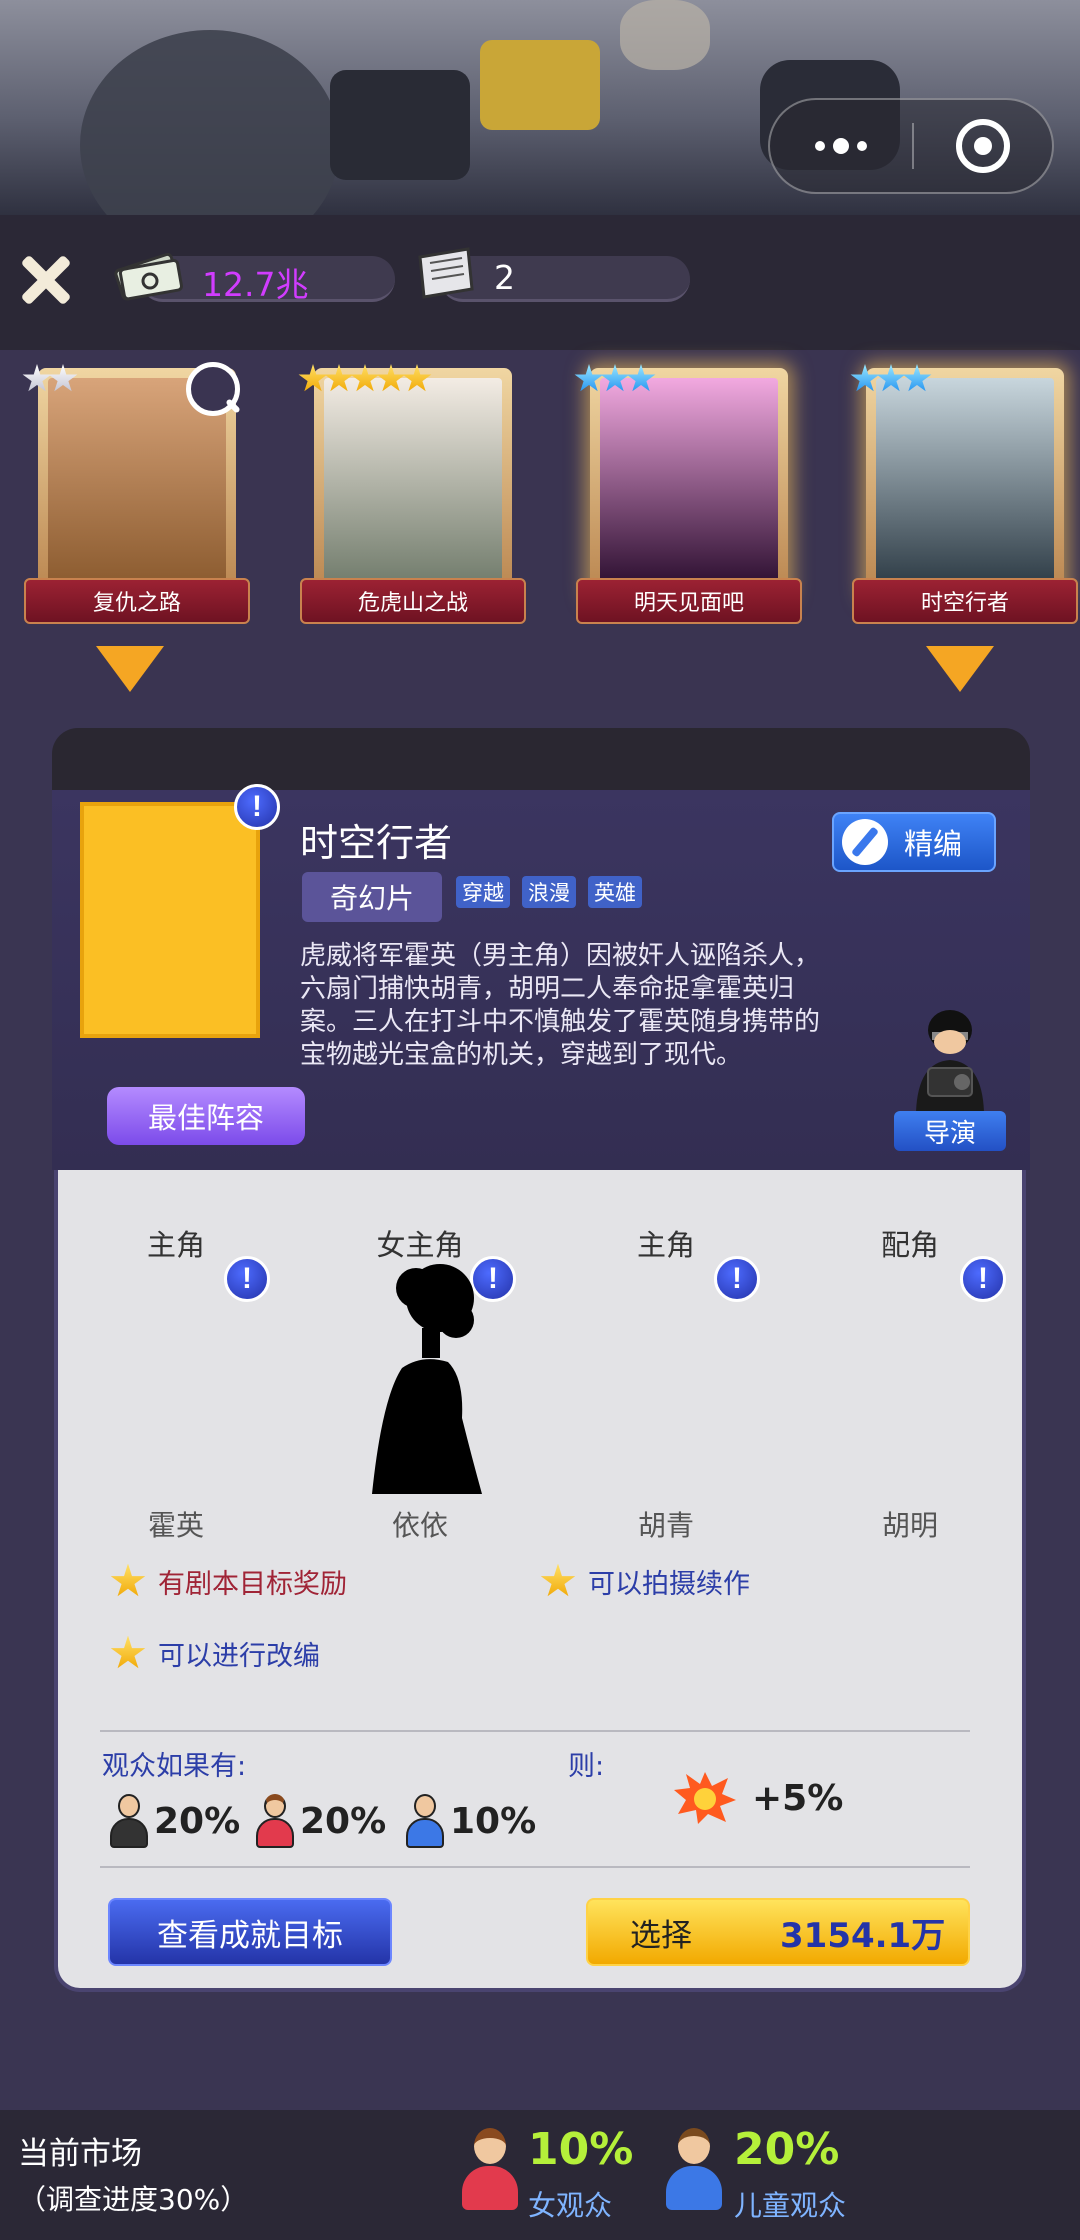  Describe the element at coordinates (909, 1525) in the screenshot. I see `actor-name: 胡明` at that location.